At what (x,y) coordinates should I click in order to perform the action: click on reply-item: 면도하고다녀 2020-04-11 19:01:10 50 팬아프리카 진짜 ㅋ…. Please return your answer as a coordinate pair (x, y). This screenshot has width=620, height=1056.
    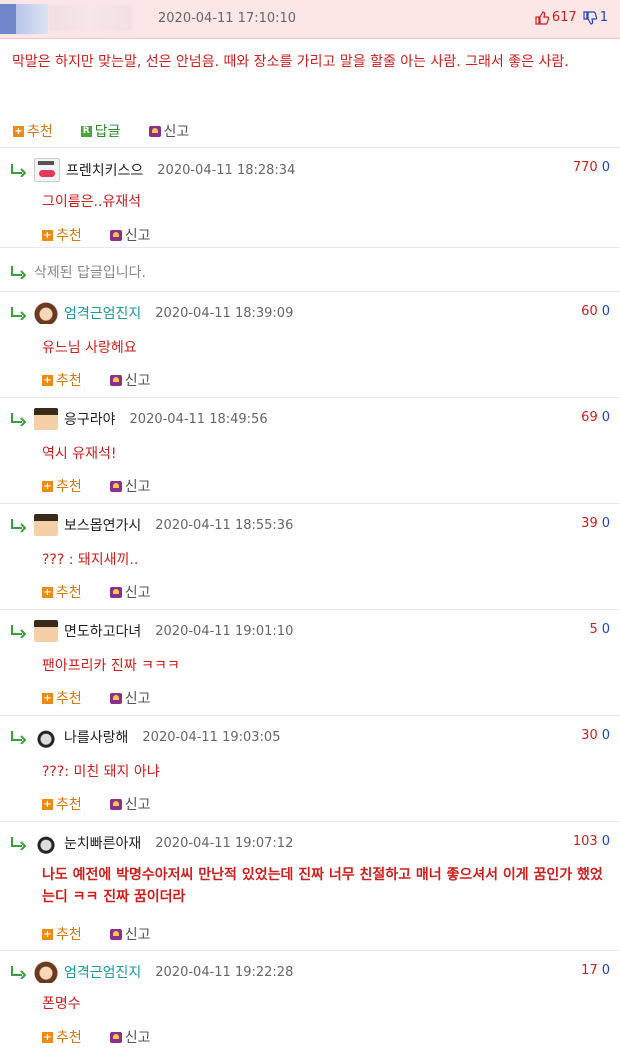
    Looking at the image, I should click on (310, 662).